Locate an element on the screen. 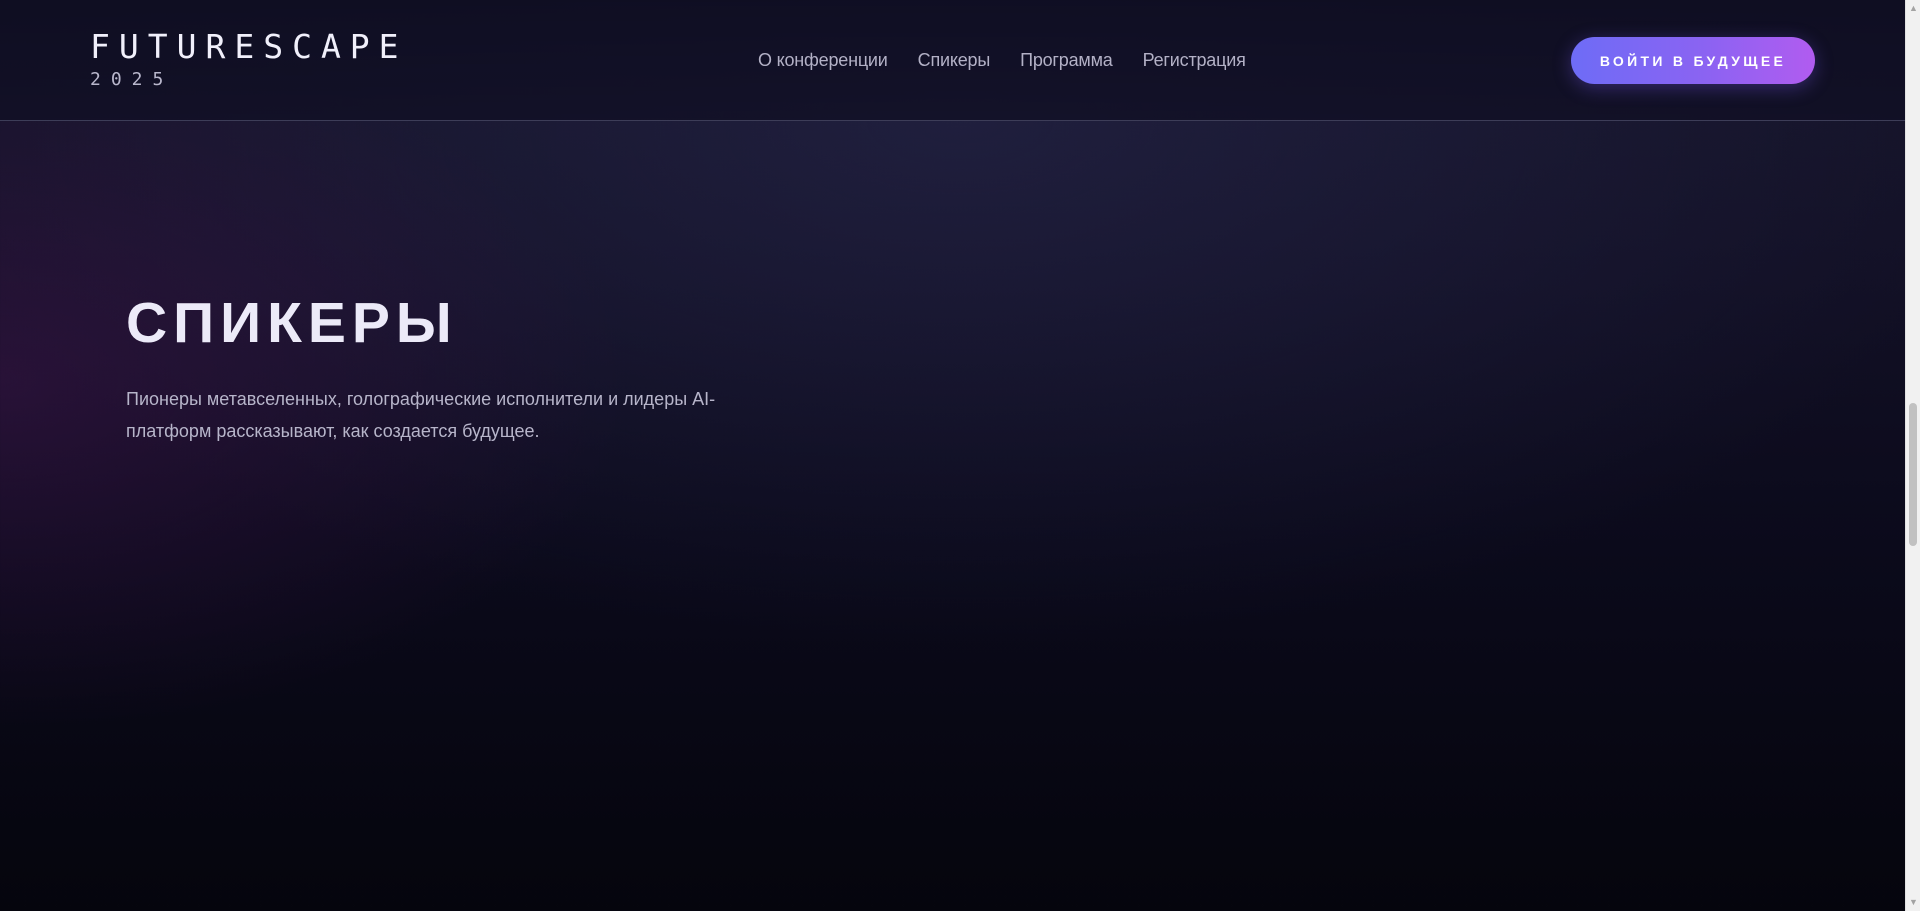  enter-future-button: ВОЙТИ В БУДУЩЕЕ is located at coordinates (1693, 60).